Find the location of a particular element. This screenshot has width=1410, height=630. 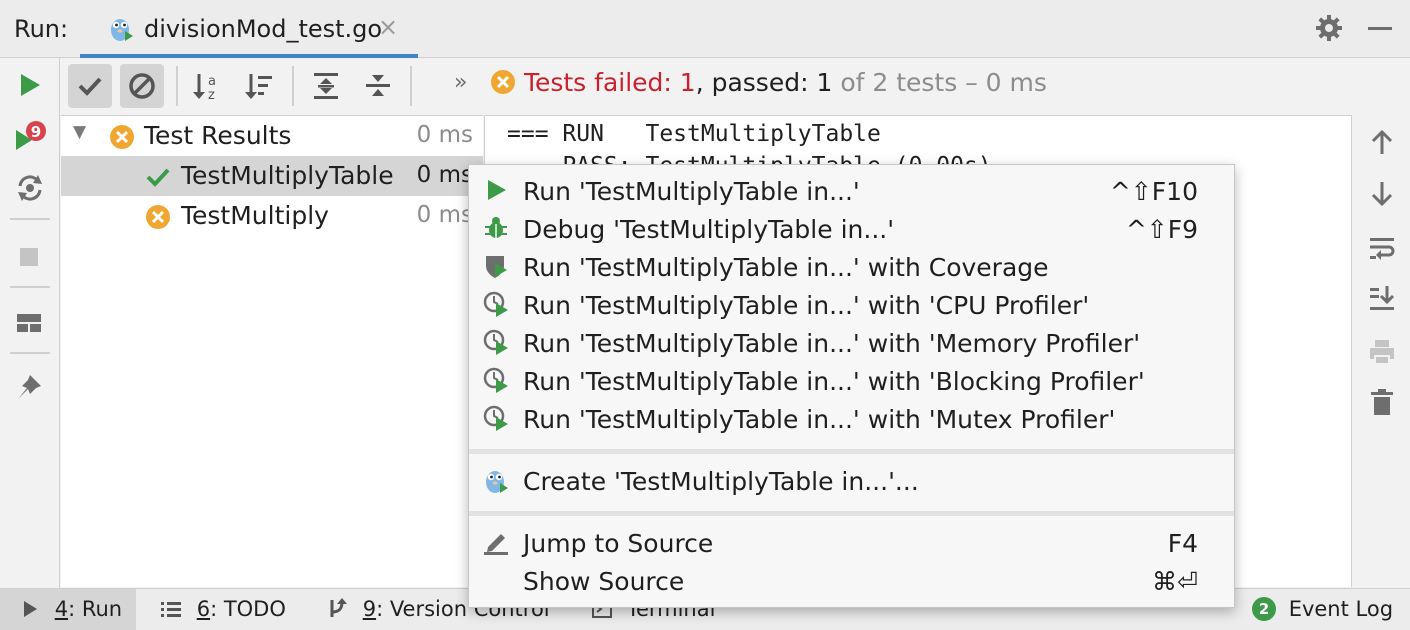

tree-item-testmultiply: TestMultiply 0 ms is located at coordinates (272, 216).